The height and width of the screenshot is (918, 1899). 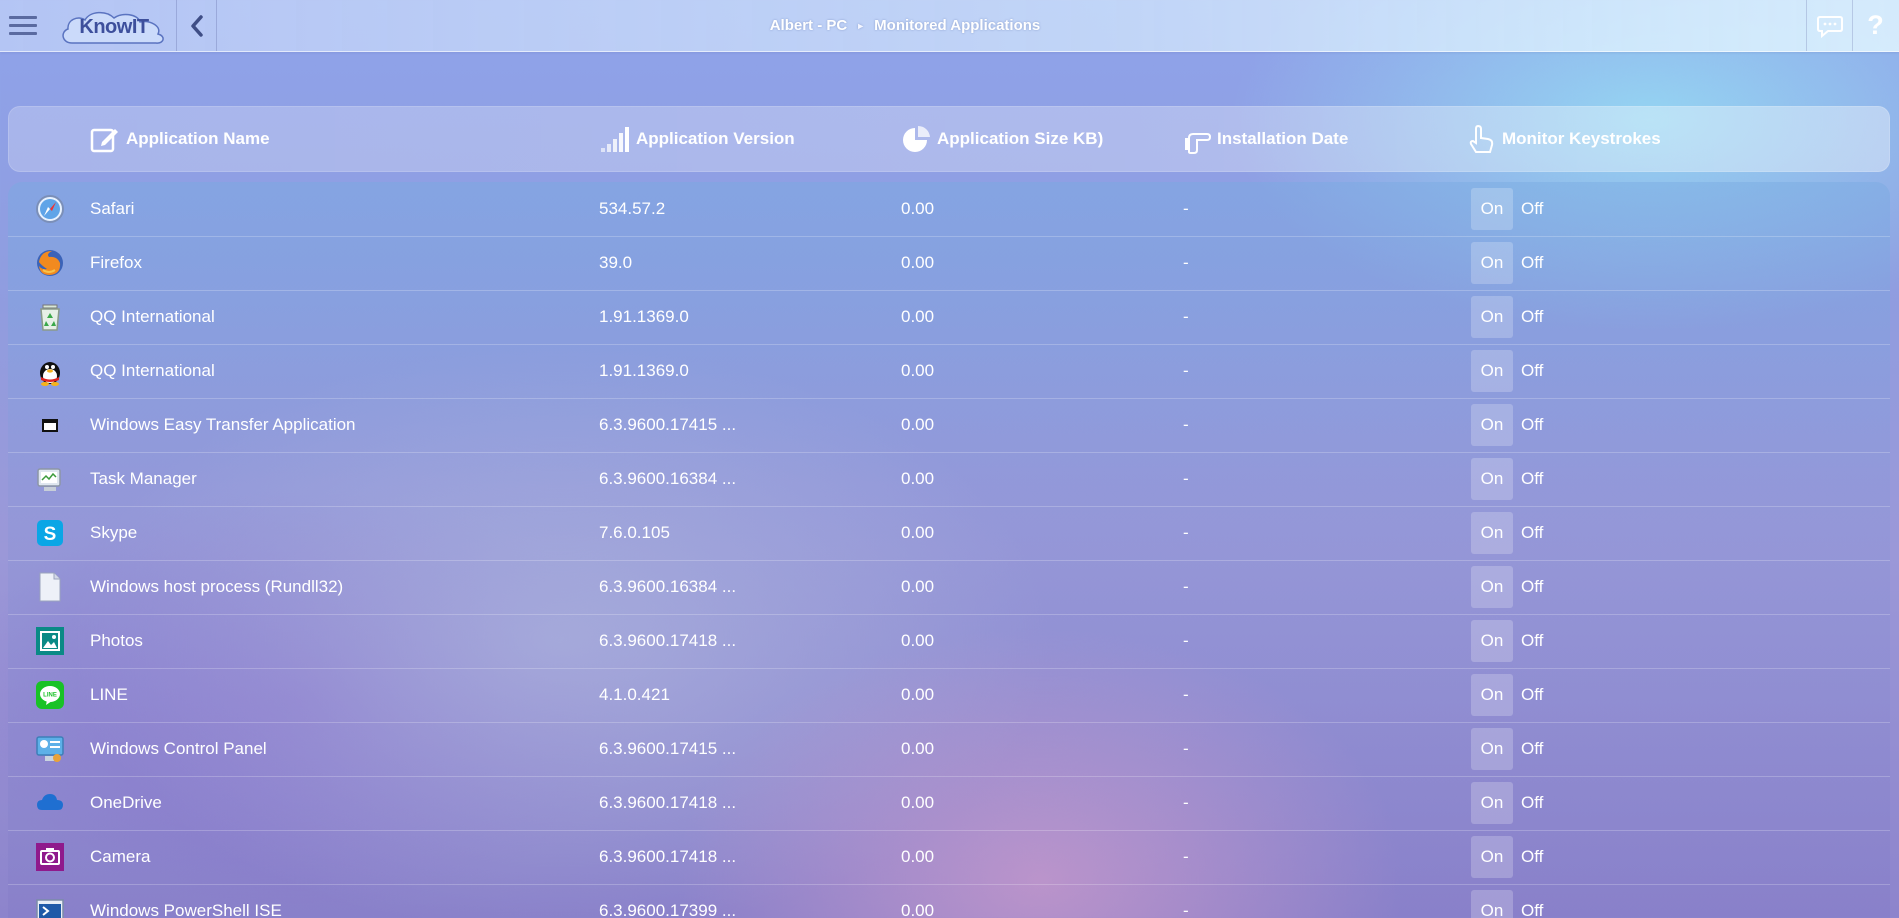 I want to click on back-button, so click(x=196, y=25).